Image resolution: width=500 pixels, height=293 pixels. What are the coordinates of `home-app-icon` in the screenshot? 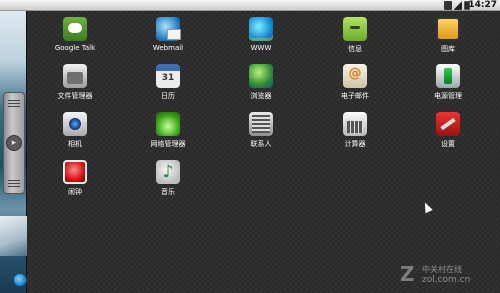 It's located at (20, 280).